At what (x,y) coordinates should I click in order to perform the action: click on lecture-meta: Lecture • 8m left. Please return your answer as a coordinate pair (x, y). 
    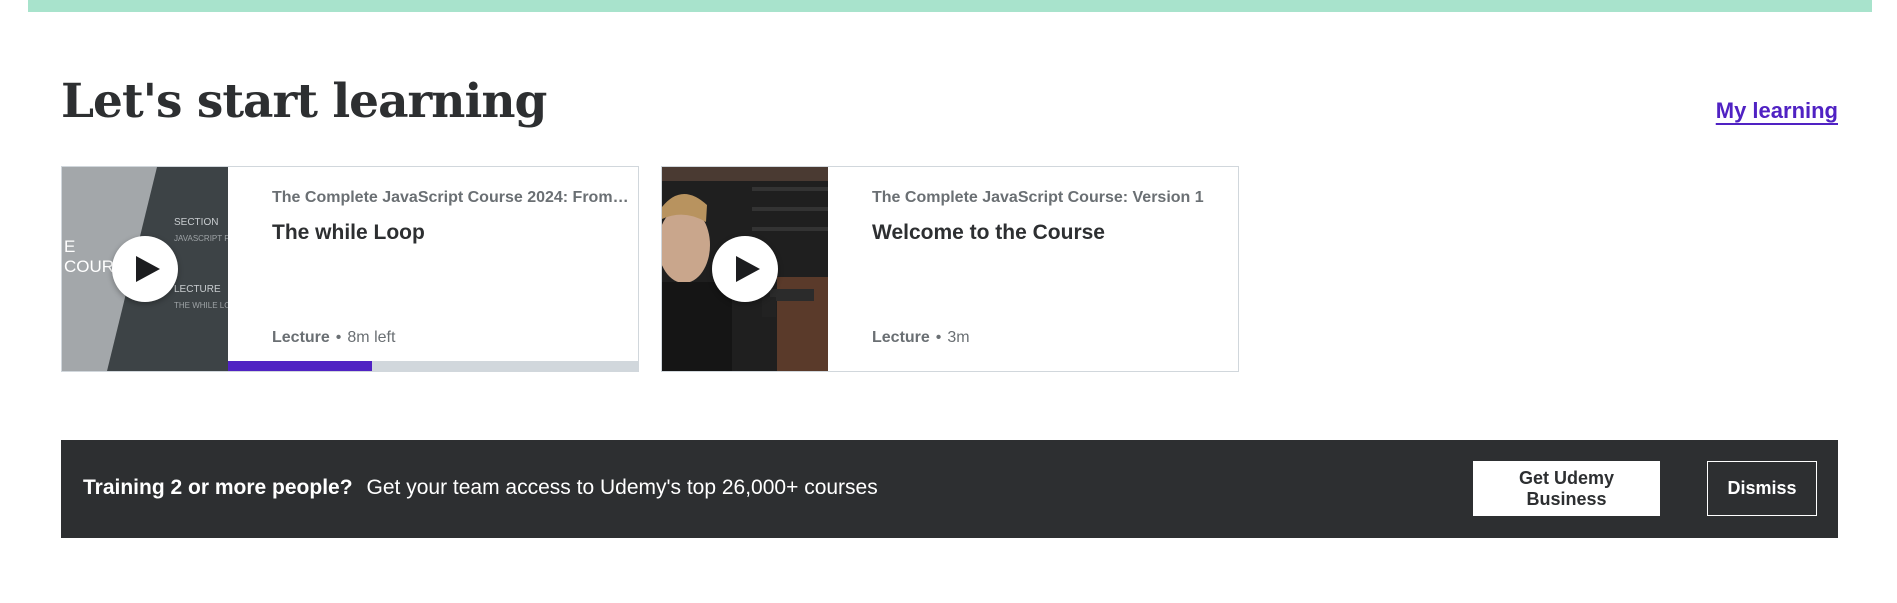
    Looking at the image, I should click on (333, 338).